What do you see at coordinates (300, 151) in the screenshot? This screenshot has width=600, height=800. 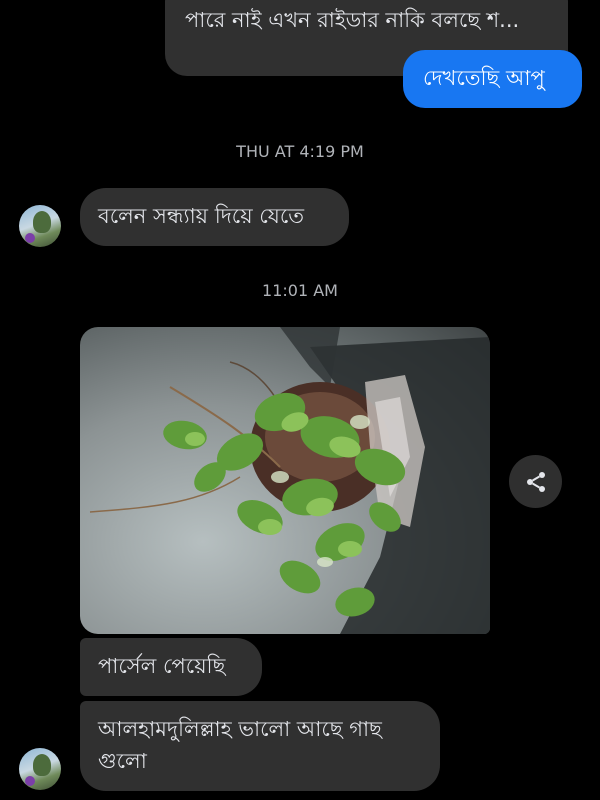 I see `timestamp: THU AT 4:19 PM` at bounding box center [300, 151].